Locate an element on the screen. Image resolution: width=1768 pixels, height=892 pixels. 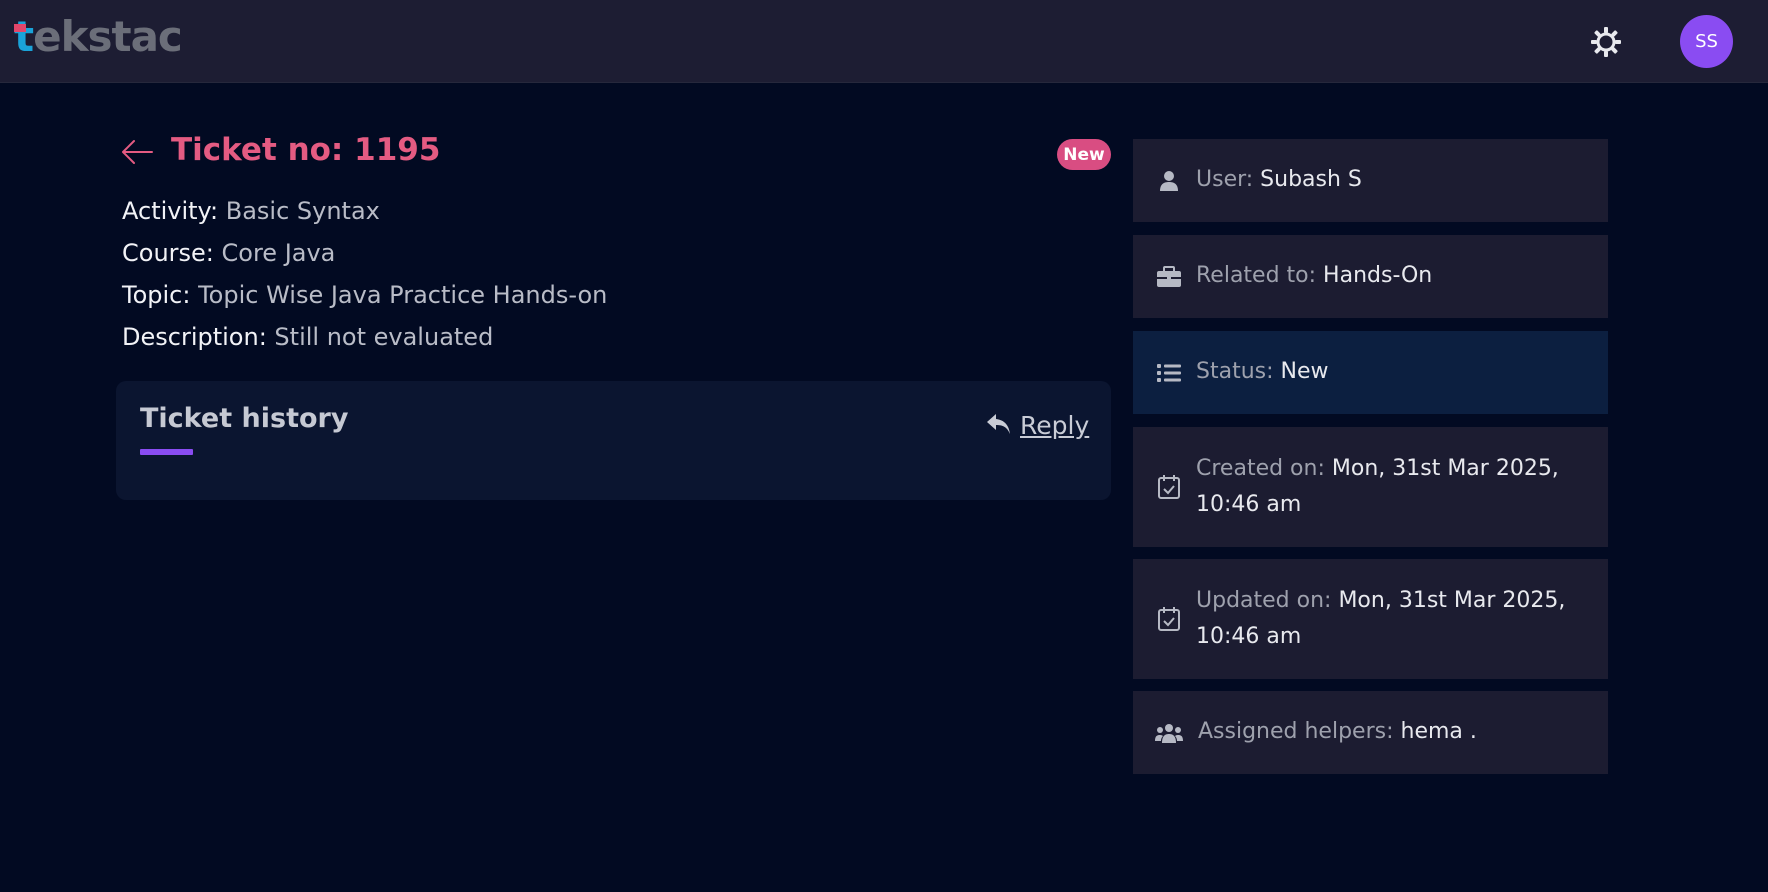
created-label: Created on: is located at coordinates (1260, 468).